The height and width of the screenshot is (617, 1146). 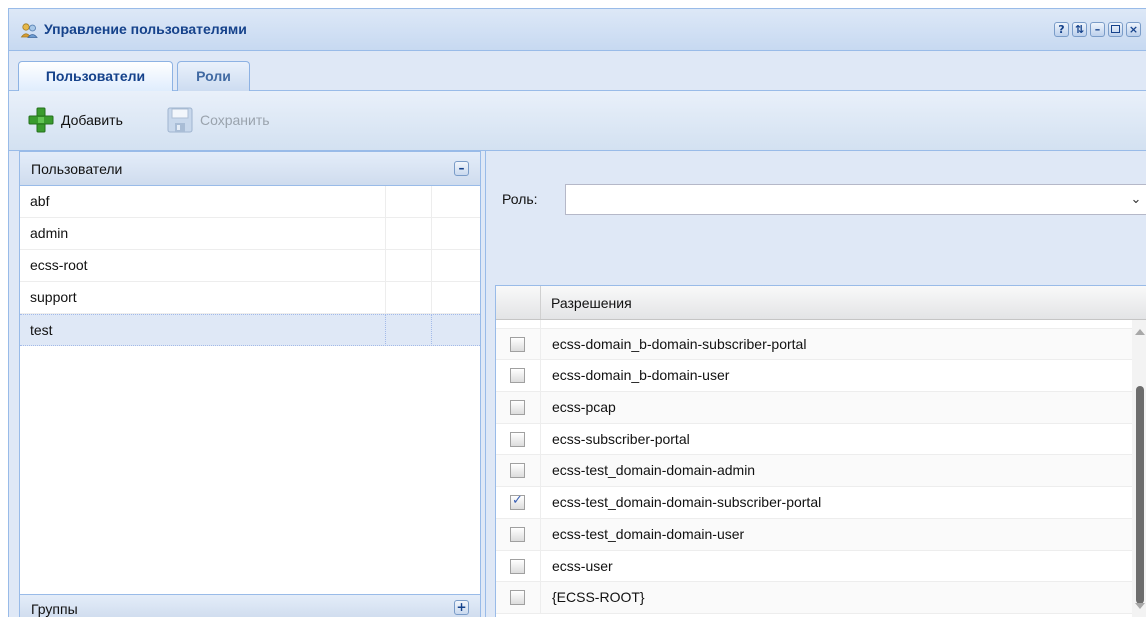 I want to click on save-button: Сохранить, so click(x=218, y=120).